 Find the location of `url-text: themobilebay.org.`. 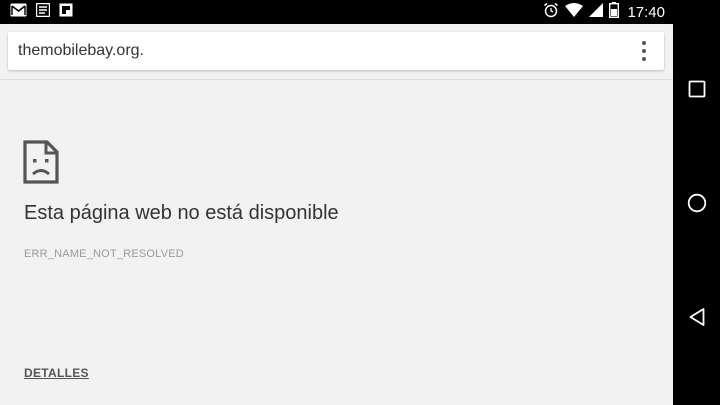

url-text: themobilebay.org. is located at coordinates (81, 51).